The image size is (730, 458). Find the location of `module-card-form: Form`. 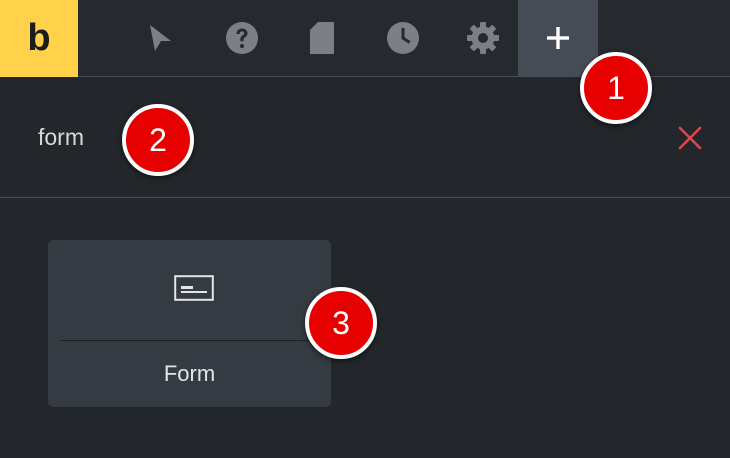

module-card-form: Form is located at coordinates (189, 323).